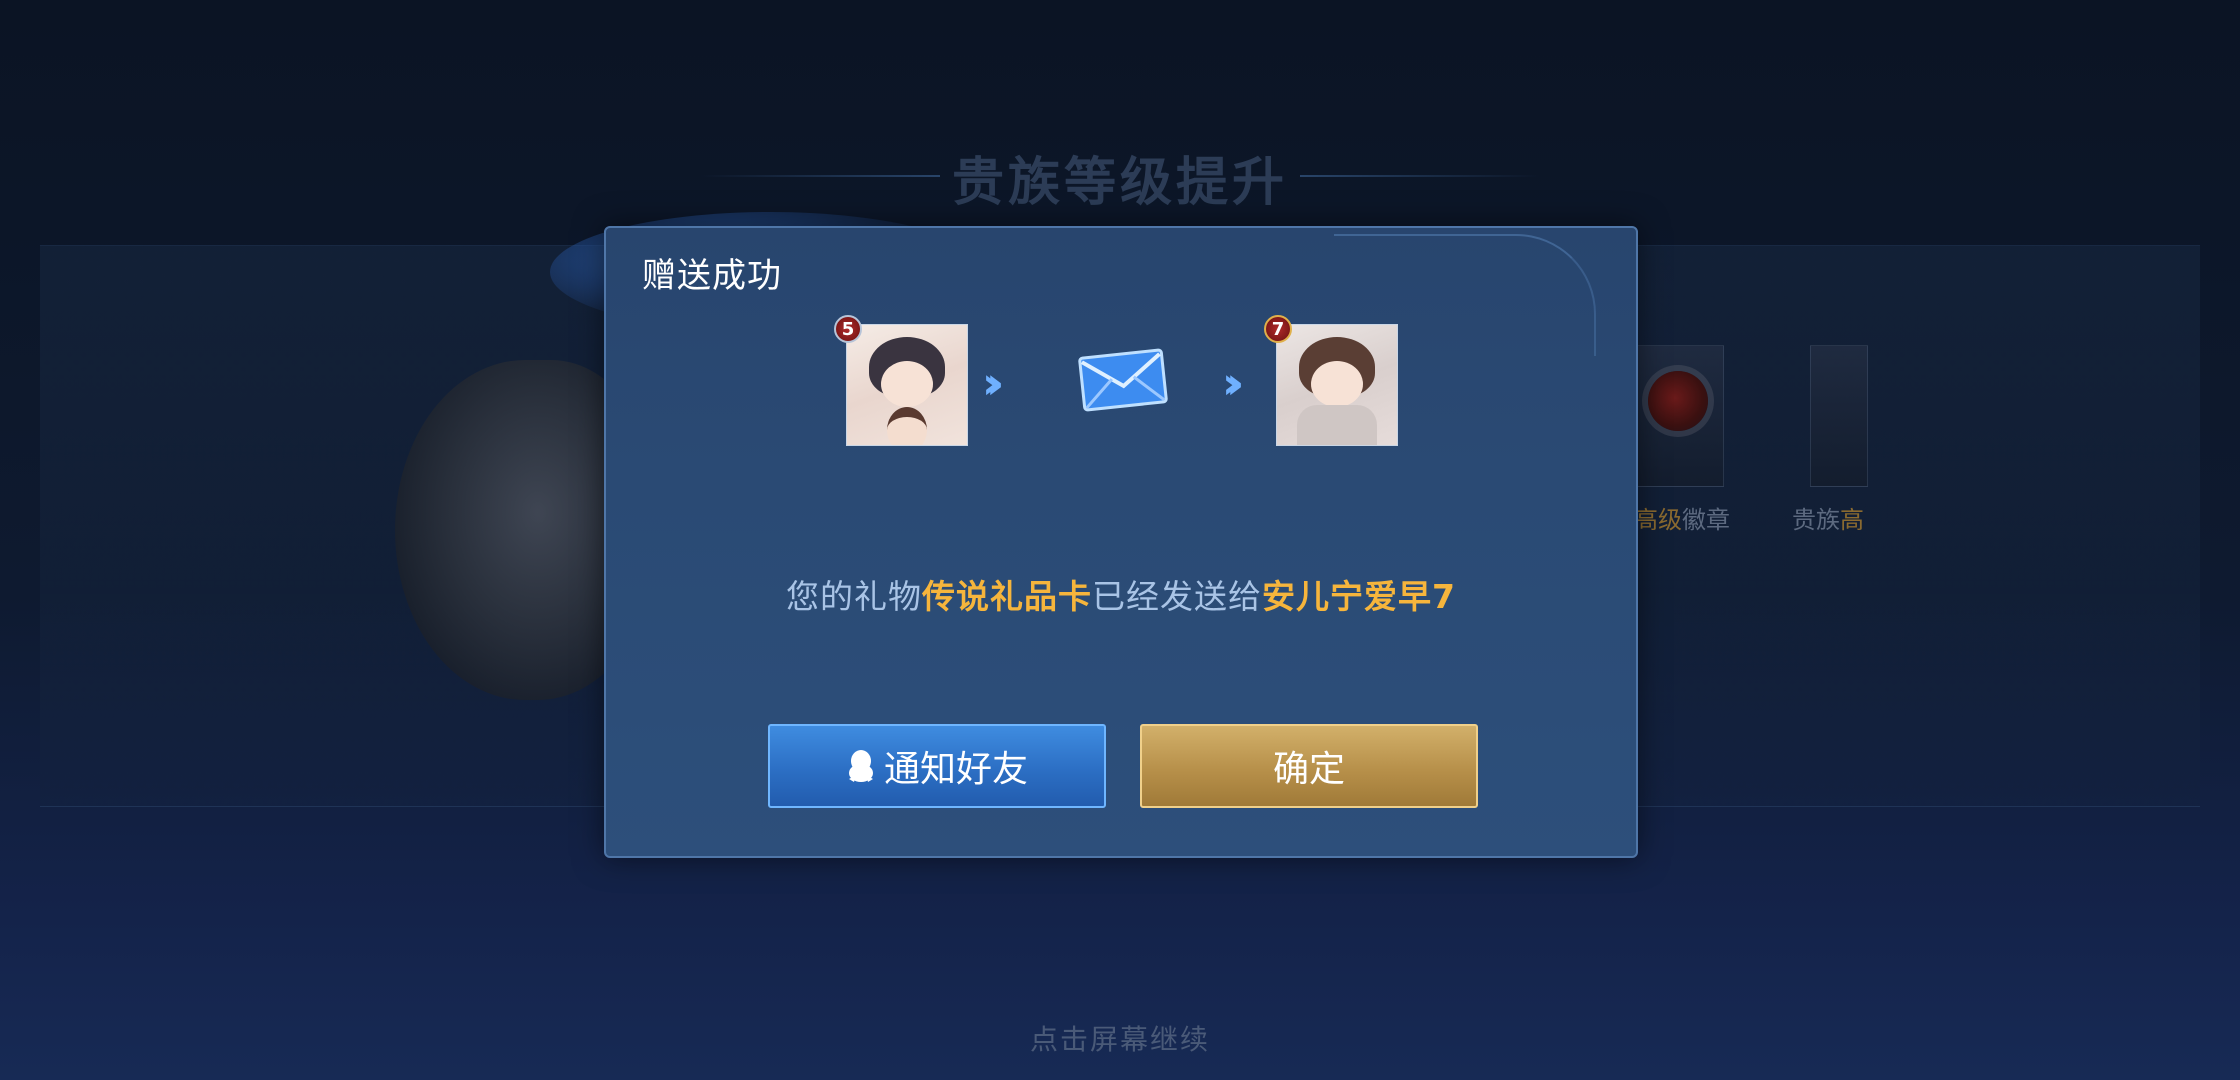  What do you see at coordinates (1682, 520) in the screenshot?
I see `badge-label: 高级徽章` at bounding box center [1682, 520].